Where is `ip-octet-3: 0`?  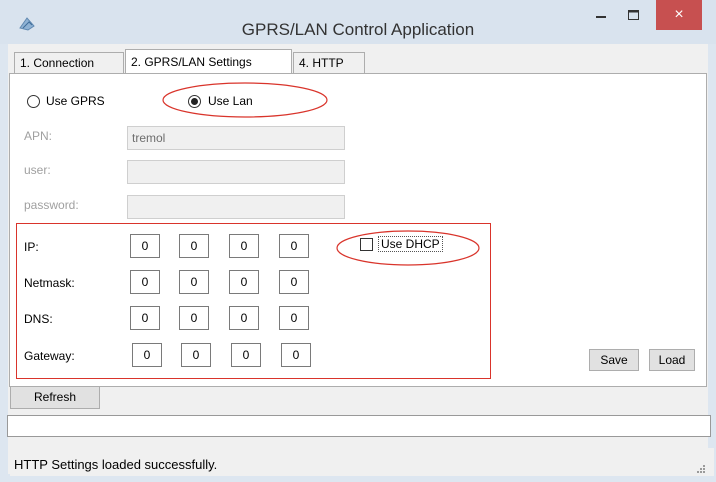 ip-octet-3: 0 is located at coordinates (244, 246).